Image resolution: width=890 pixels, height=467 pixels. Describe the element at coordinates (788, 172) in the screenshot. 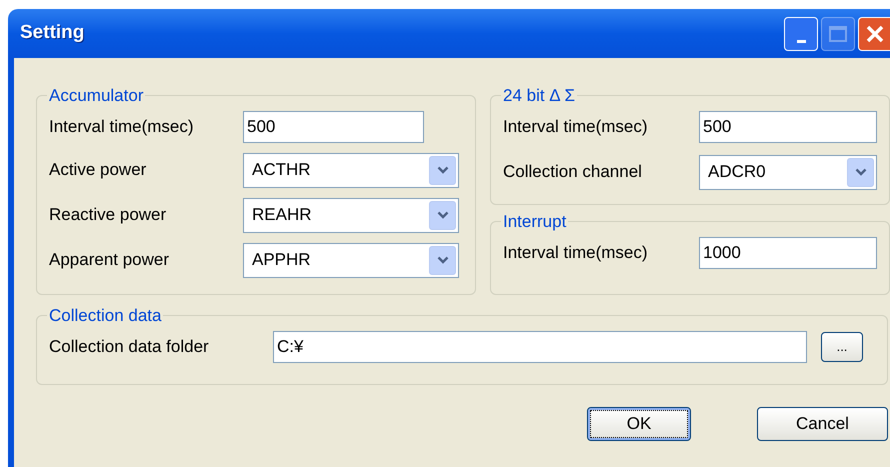

I see `dropdown: ADCR0` at that location.